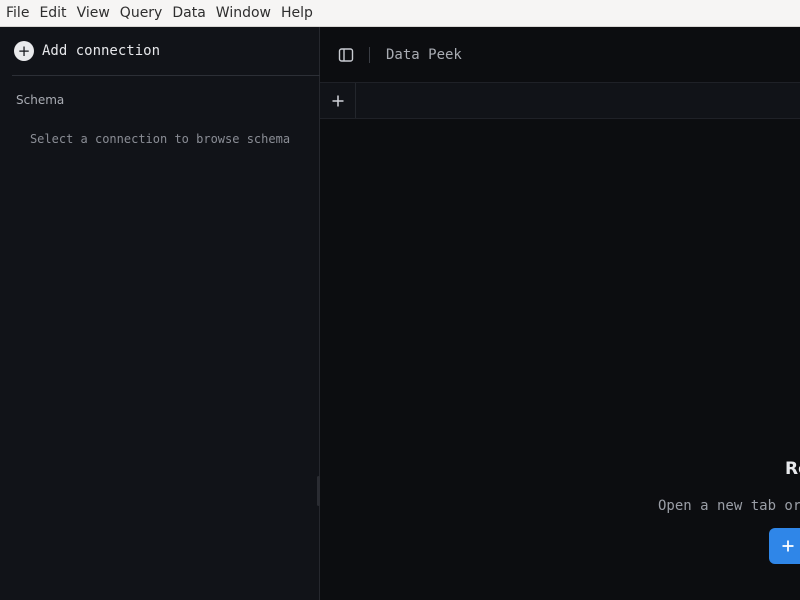  What do you see at coordinates (166, 75) in the screenshot?
I see `sidebar-divider` at bounding box center [166, 75].